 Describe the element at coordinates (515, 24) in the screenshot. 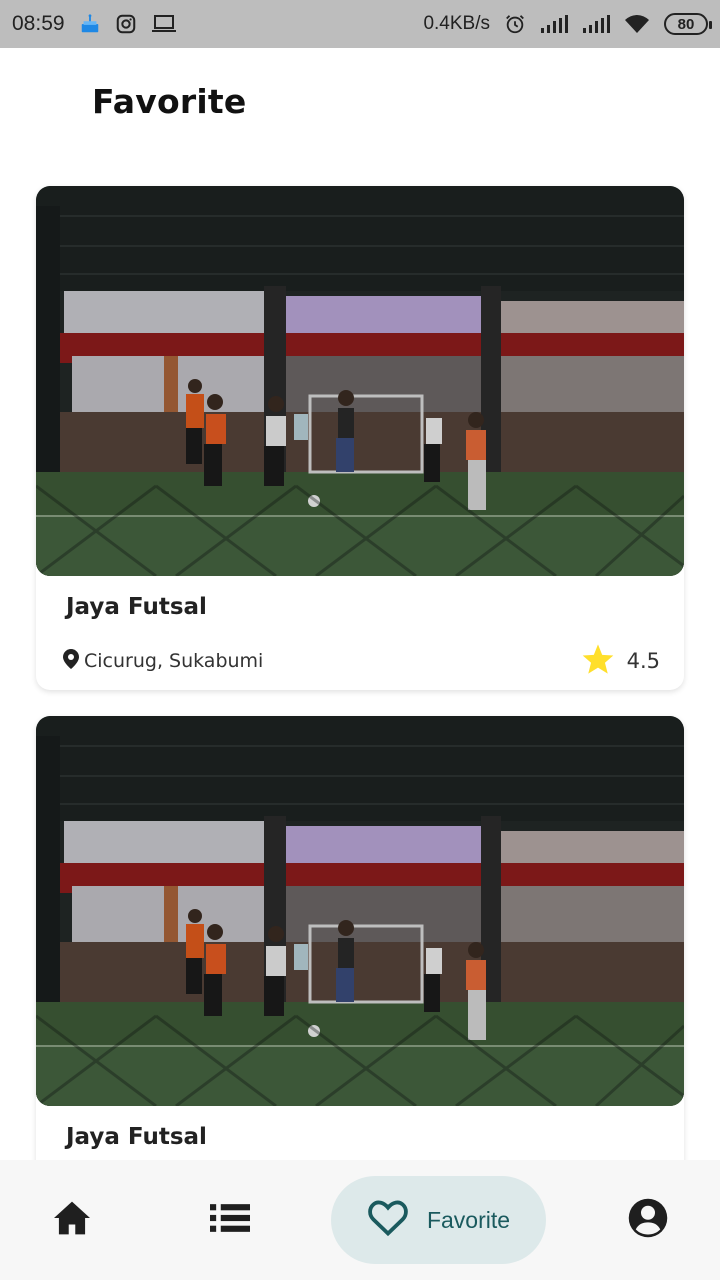

I see `alarm-icon` at that location.